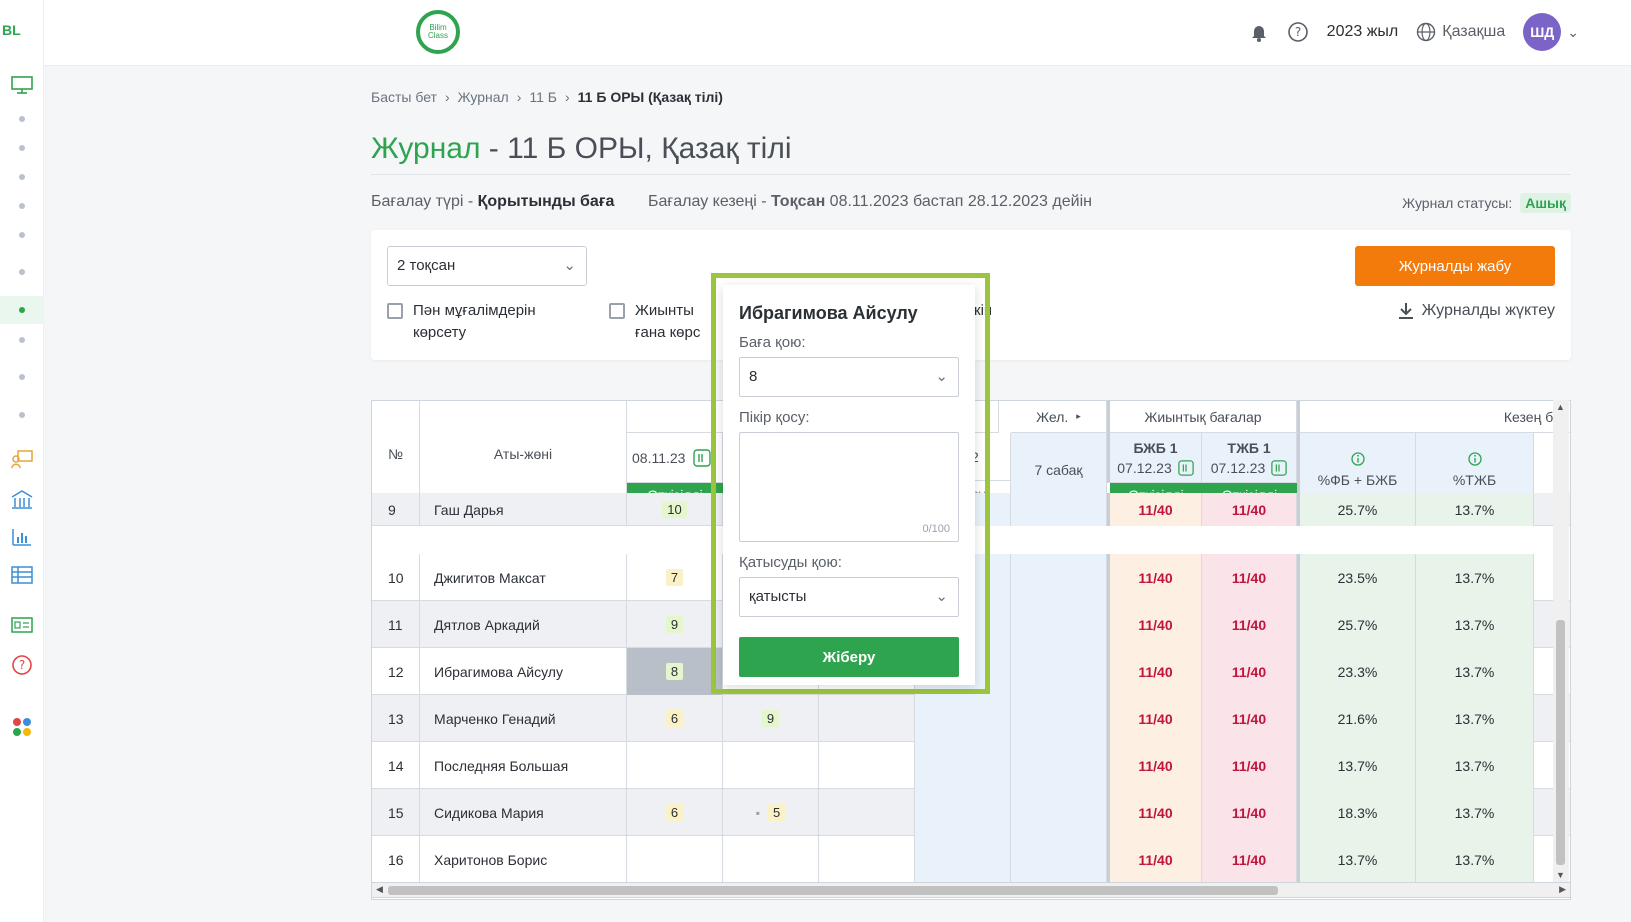 The height and width of the screenshot is (922, 1631). Describe the element at coordinates (1059, 417) in the screenshot. I see `col-header-wel: Жел. ▸` at that location.